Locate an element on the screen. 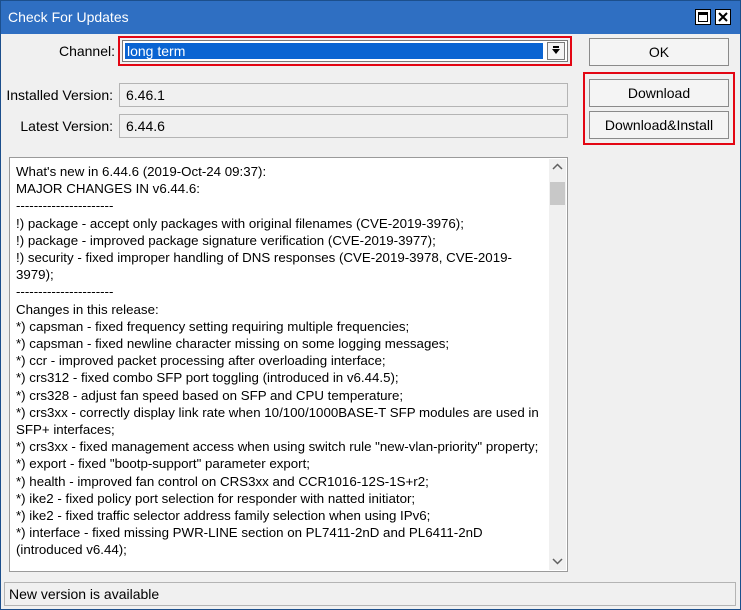 This screenshot has width=741, height=610. channel-selected-value: long term is located at coordinates (334, 51).